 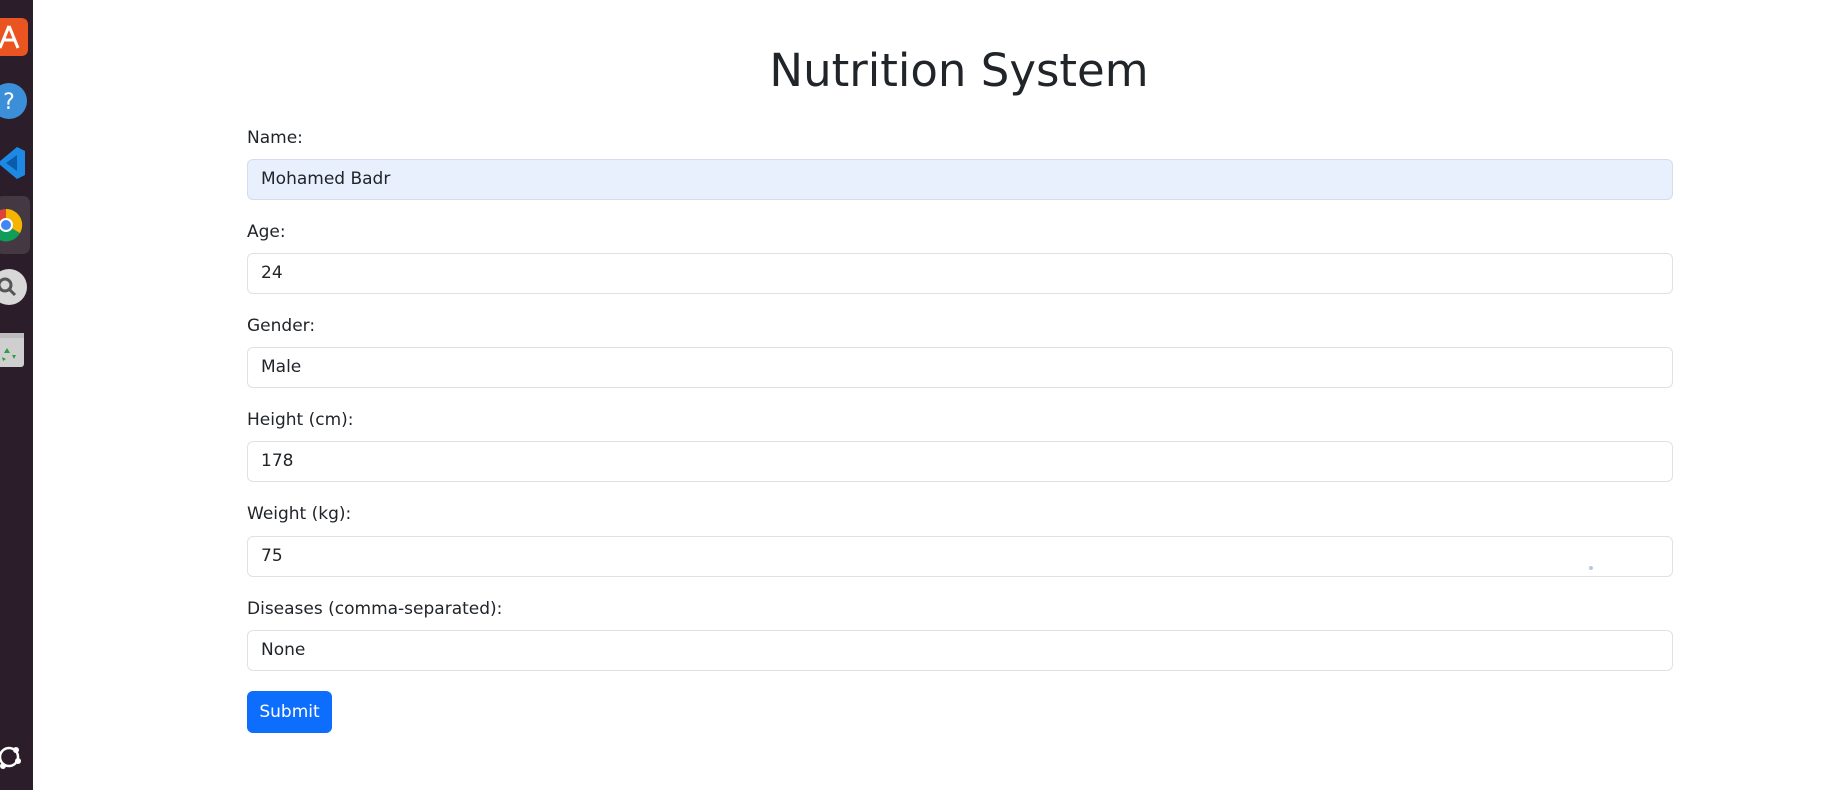 I want to click on help-icon: ?, so click(x=14, y=101).